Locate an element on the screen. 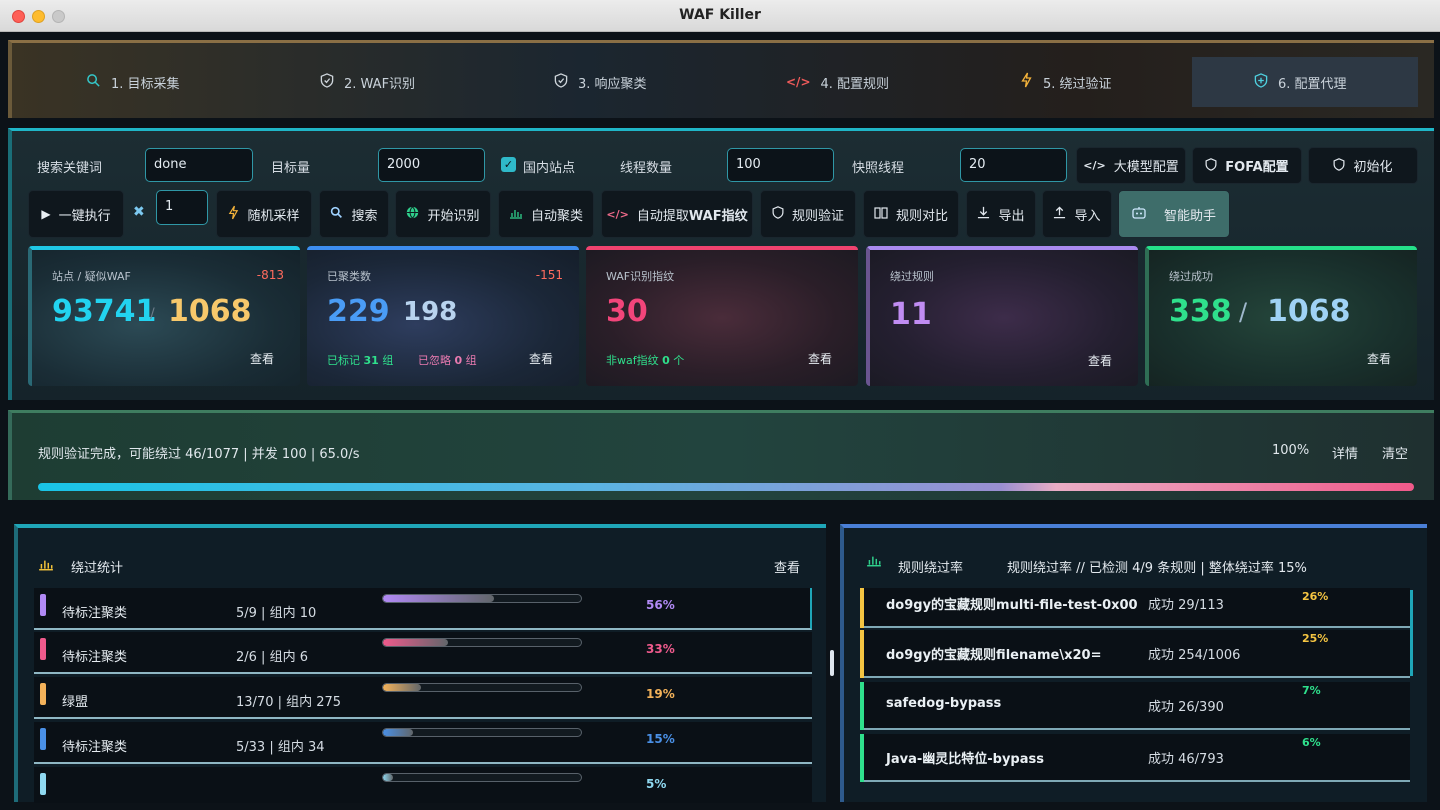 The height and width of the screenshot is (810, 1440). card-non-waf: 非waf指纹 0 个 is located at coordinates (645, 360).